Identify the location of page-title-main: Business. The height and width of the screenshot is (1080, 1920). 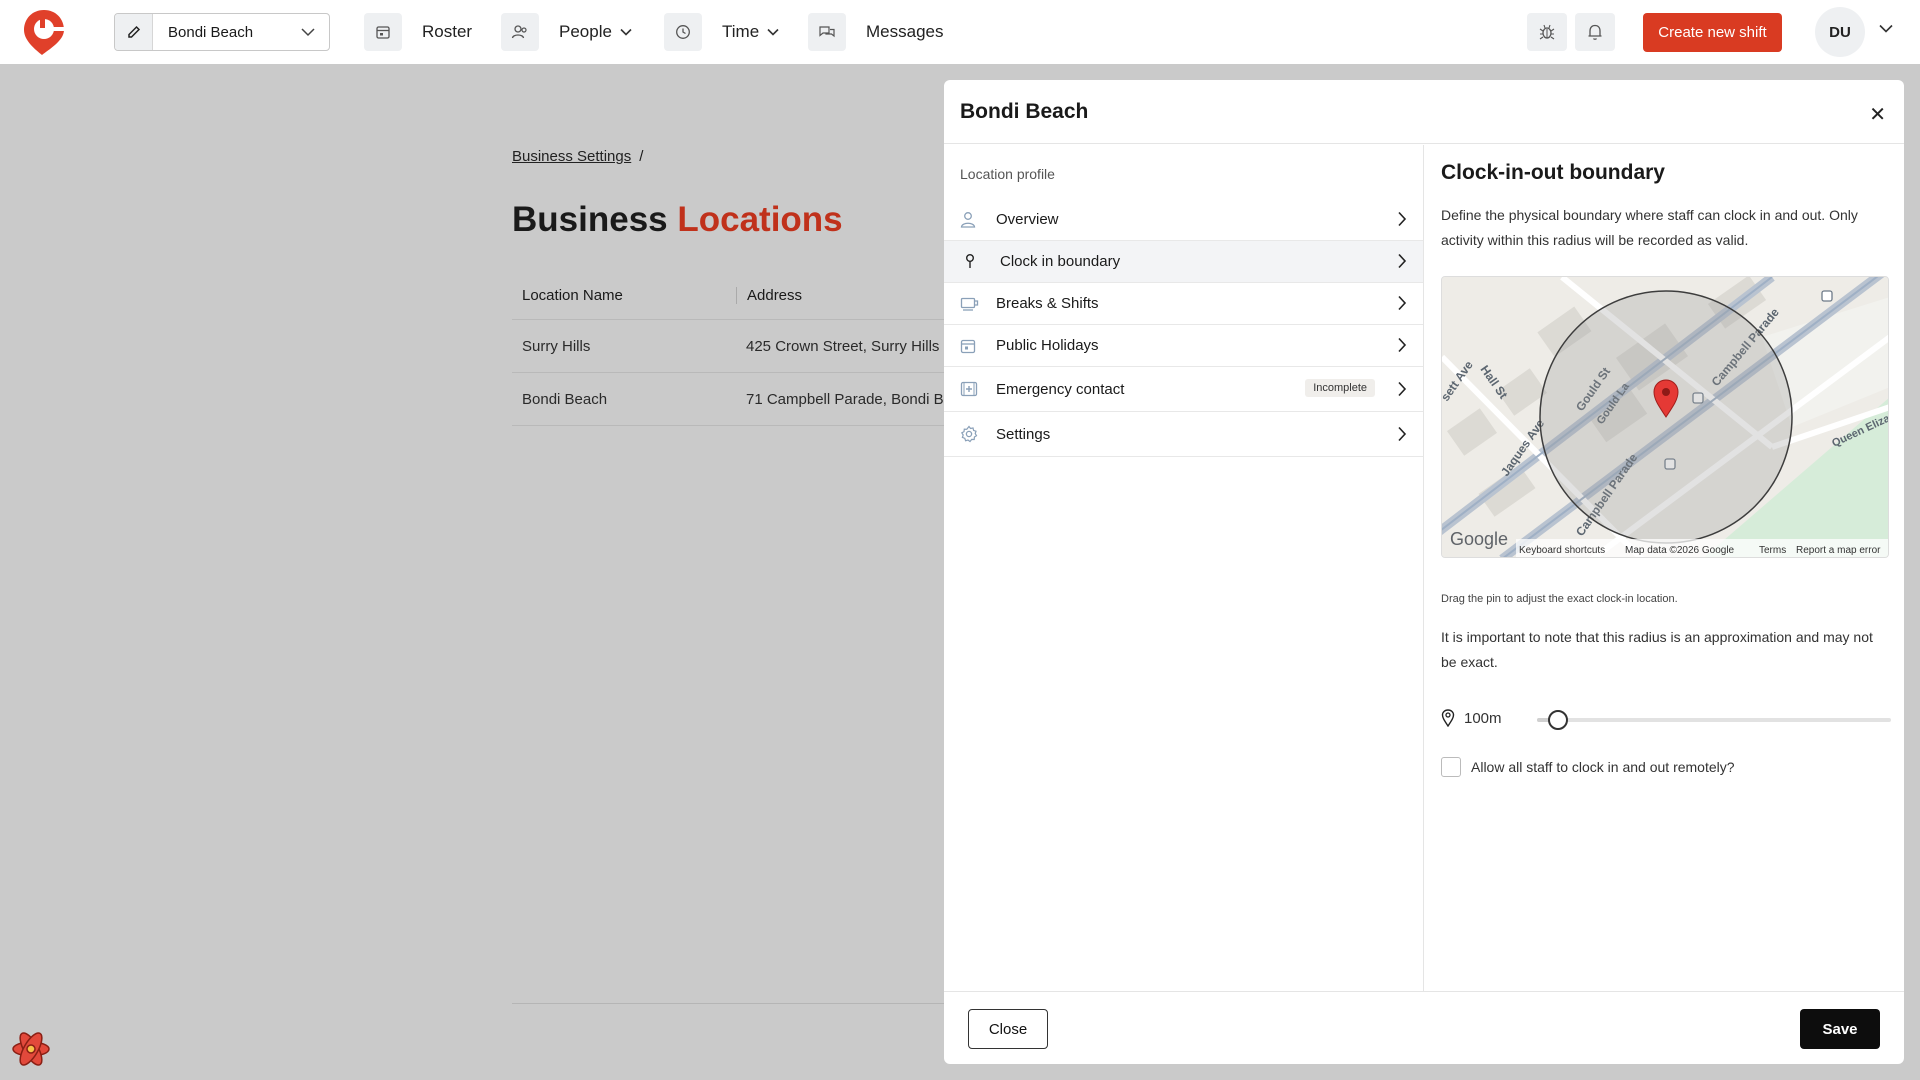
(590, 219).